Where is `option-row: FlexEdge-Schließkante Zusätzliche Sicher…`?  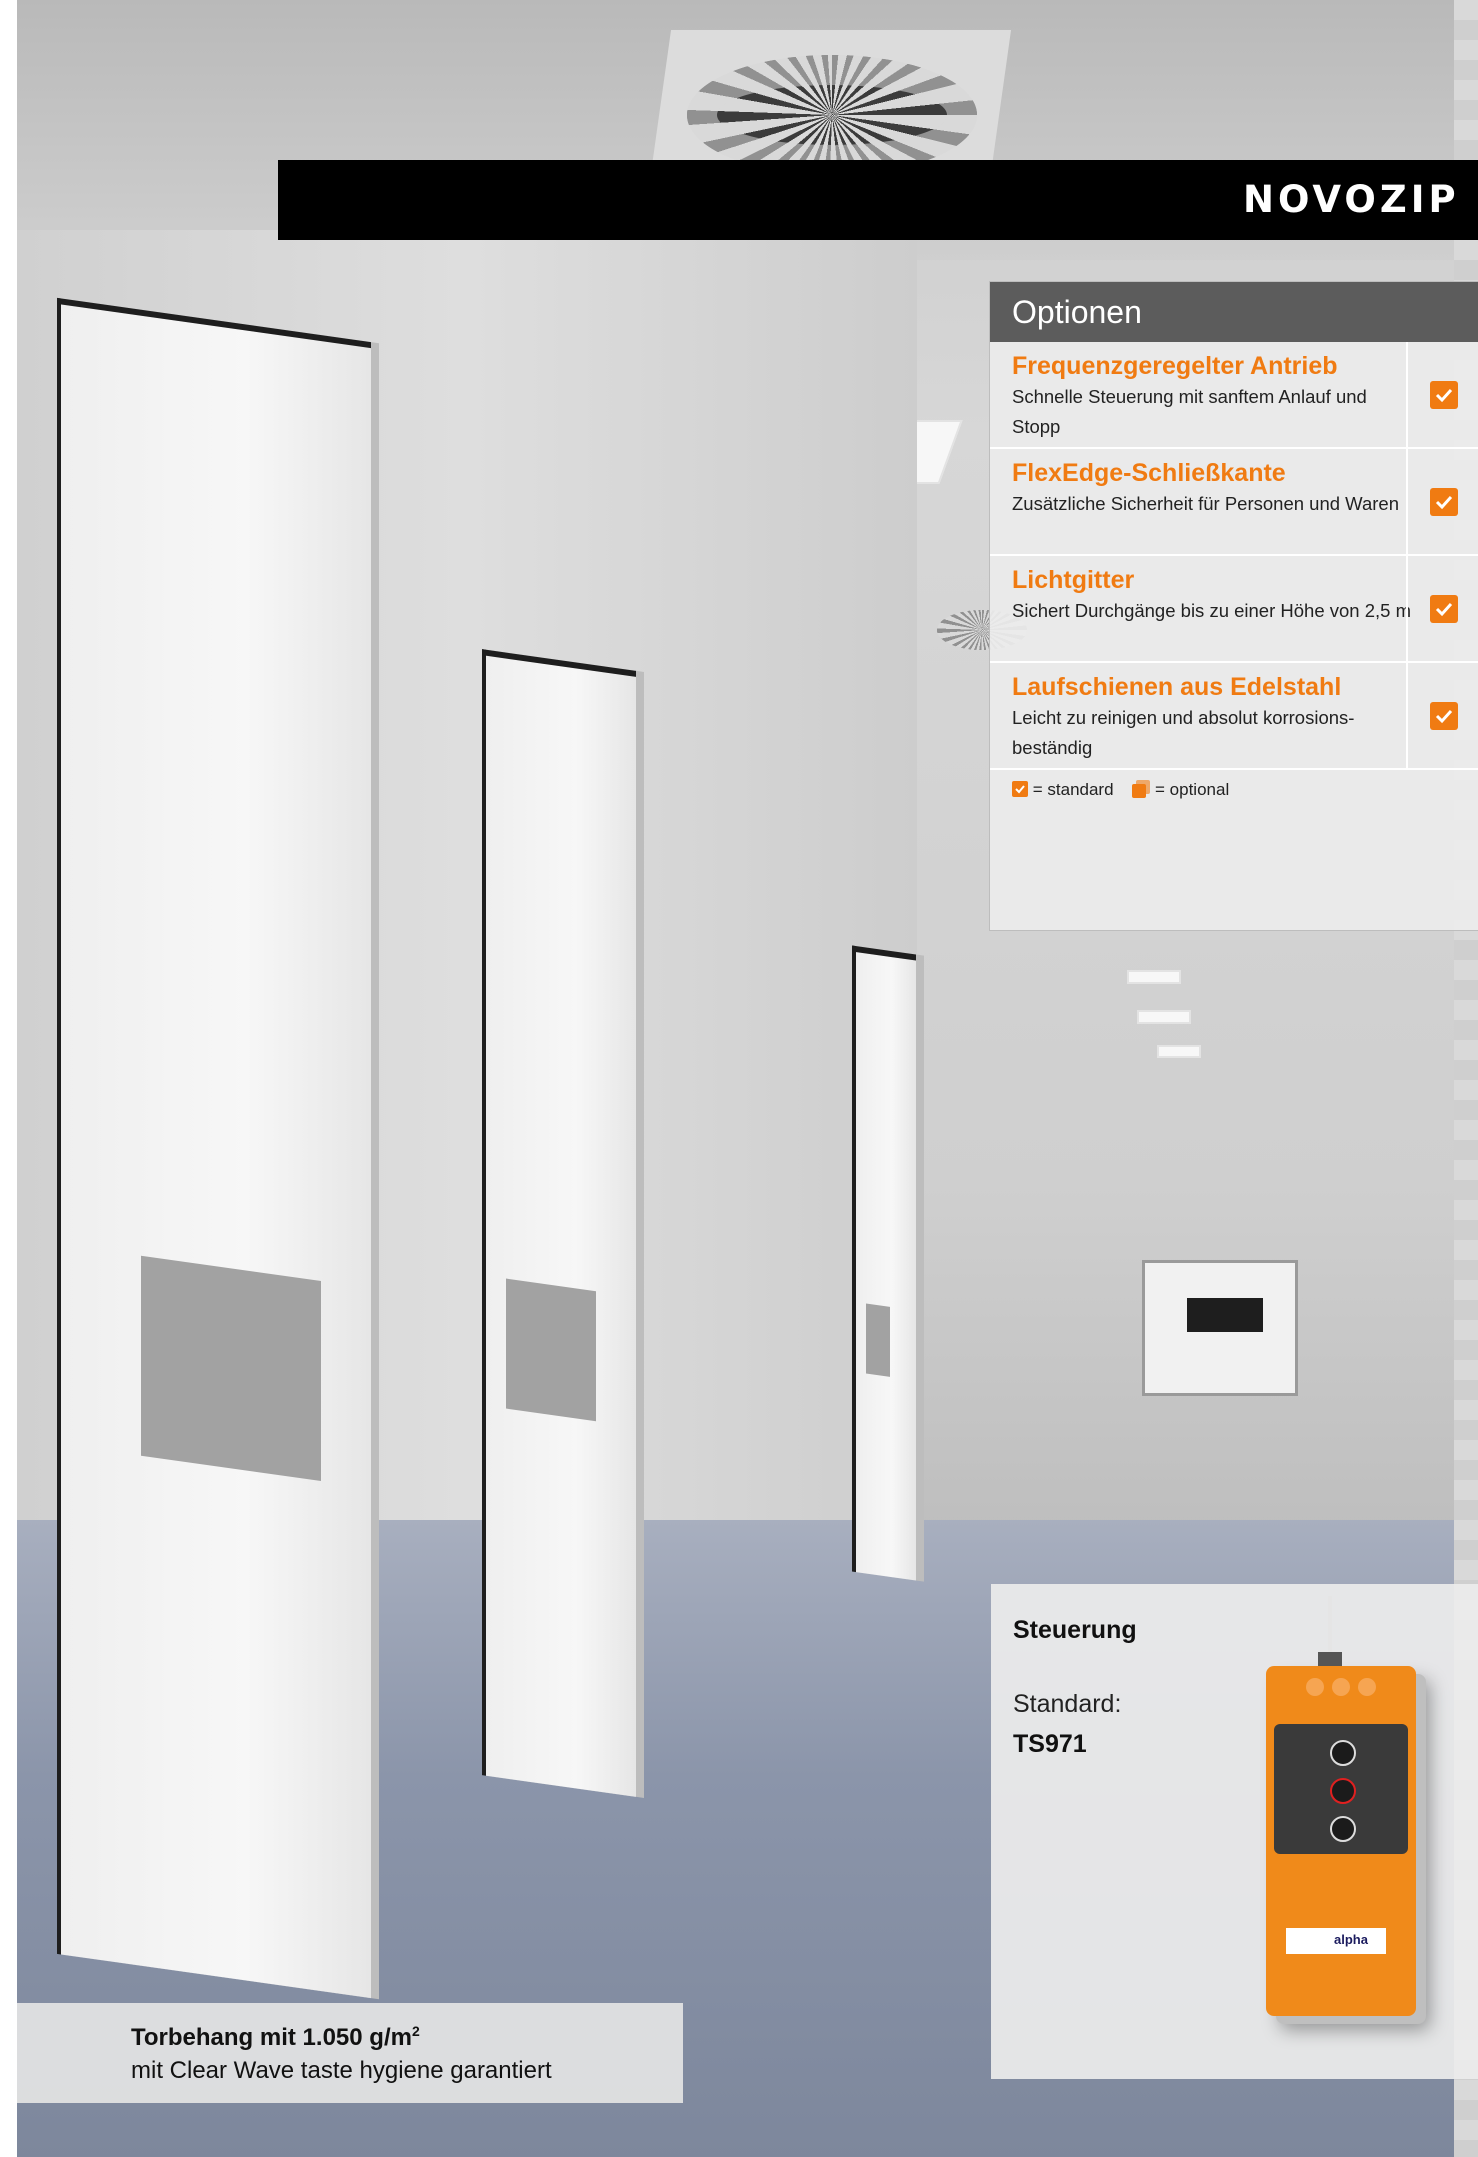
option-row: FlexEdge-Schließkante Zusätzliche Sicher… is located at coordinates (1234, 502).